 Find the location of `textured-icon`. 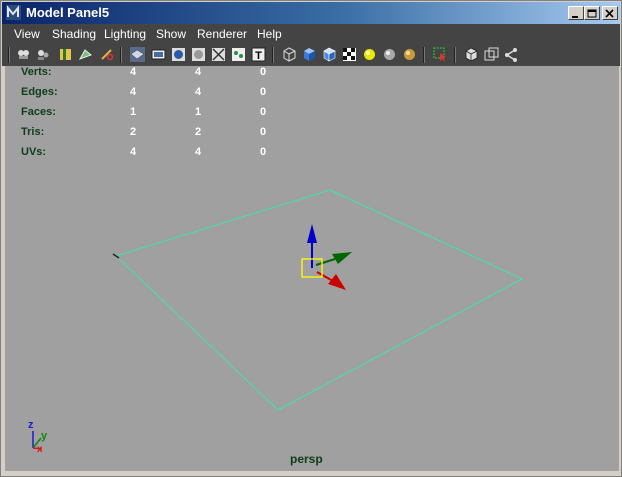

textured-icon is located at coordinates (349, 54).